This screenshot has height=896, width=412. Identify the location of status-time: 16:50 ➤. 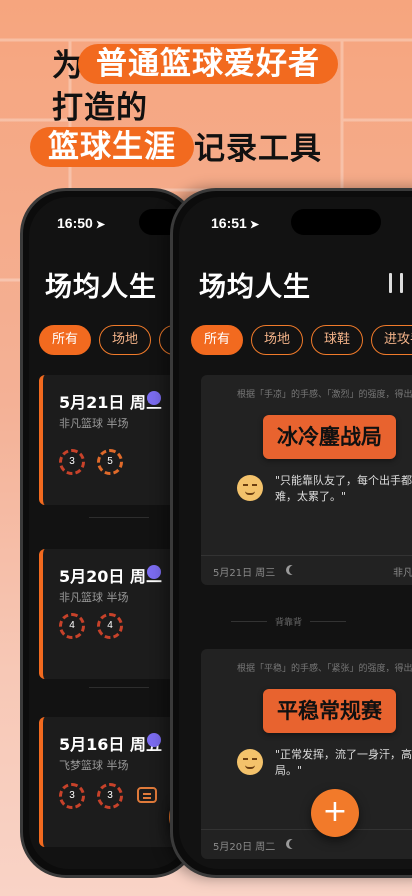
(81, 223).